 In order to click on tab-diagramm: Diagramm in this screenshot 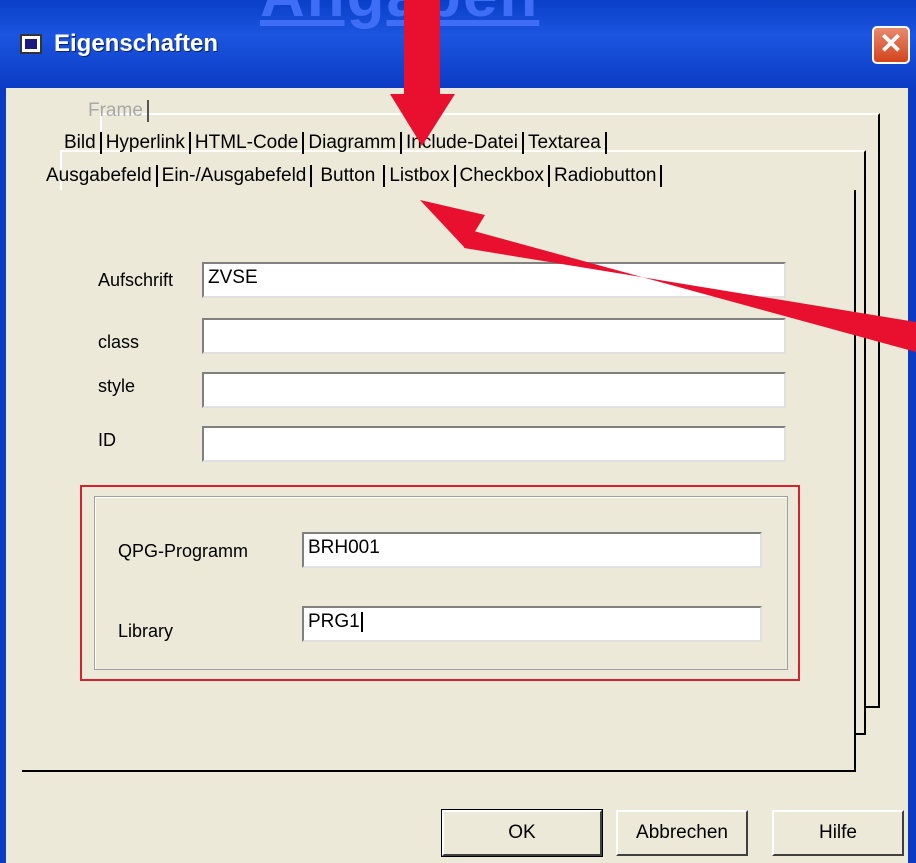, I will do `click(353, 143)`.